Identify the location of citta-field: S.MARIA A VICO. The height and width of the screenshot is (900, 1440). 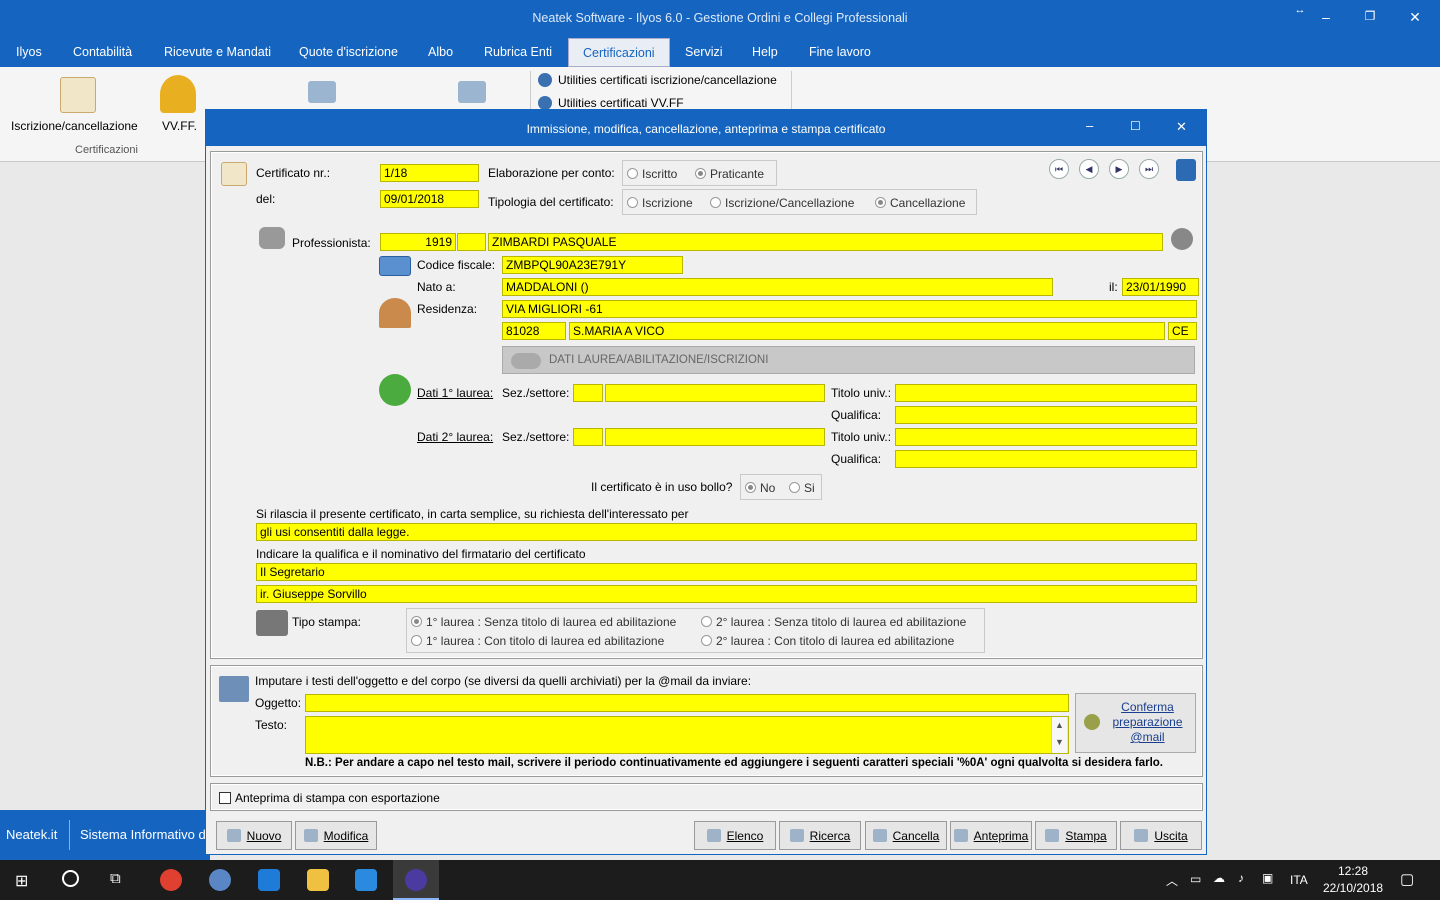
(867, 331).